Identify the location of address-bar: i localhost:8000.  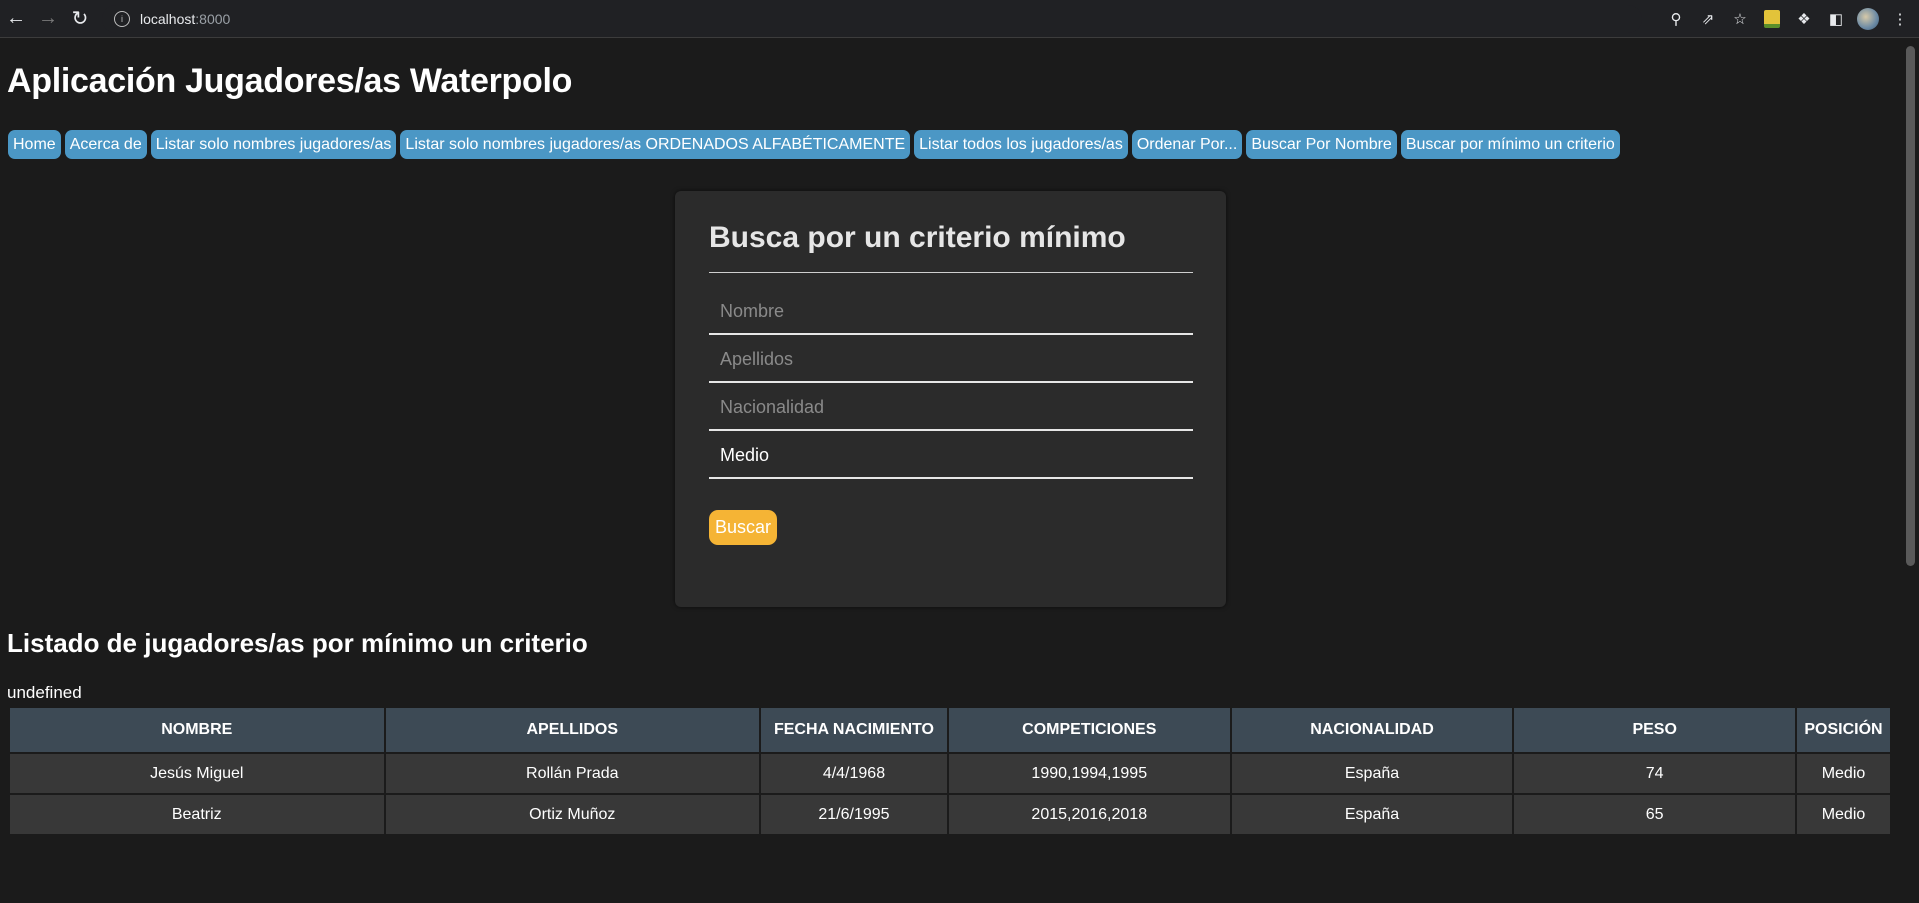
(872, 18).